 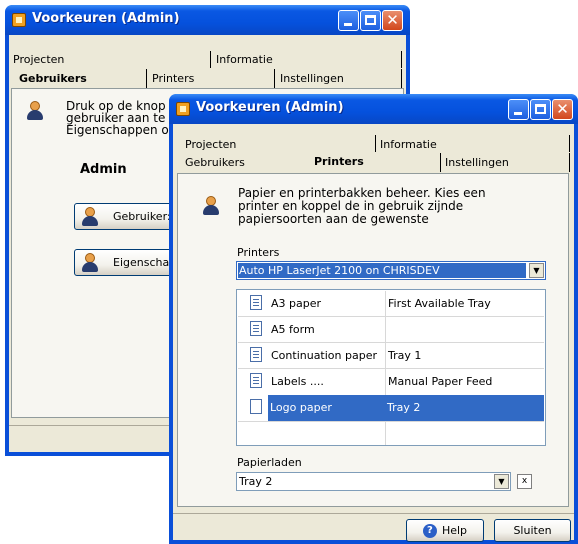 What do you see at coordinates (454, 530) in the screenshot?
I see `help-button-label: Help` at bounding box center [454, 530].